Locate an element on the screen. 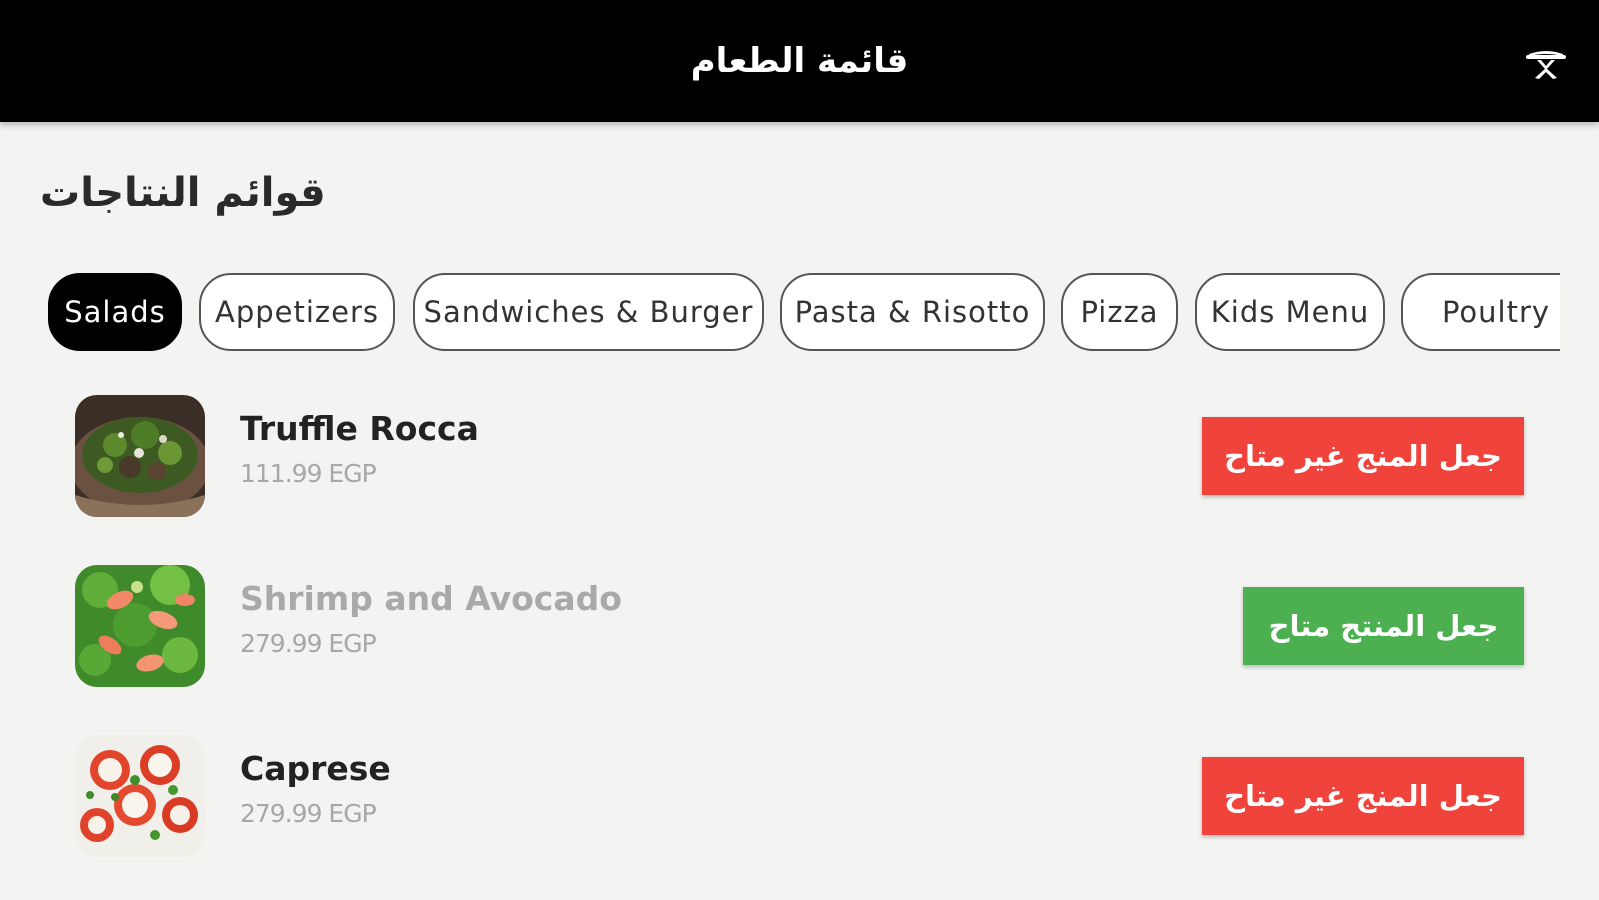  tab-pasta-risotto: Pasta & Risotto is located at coordinates (912, 312).